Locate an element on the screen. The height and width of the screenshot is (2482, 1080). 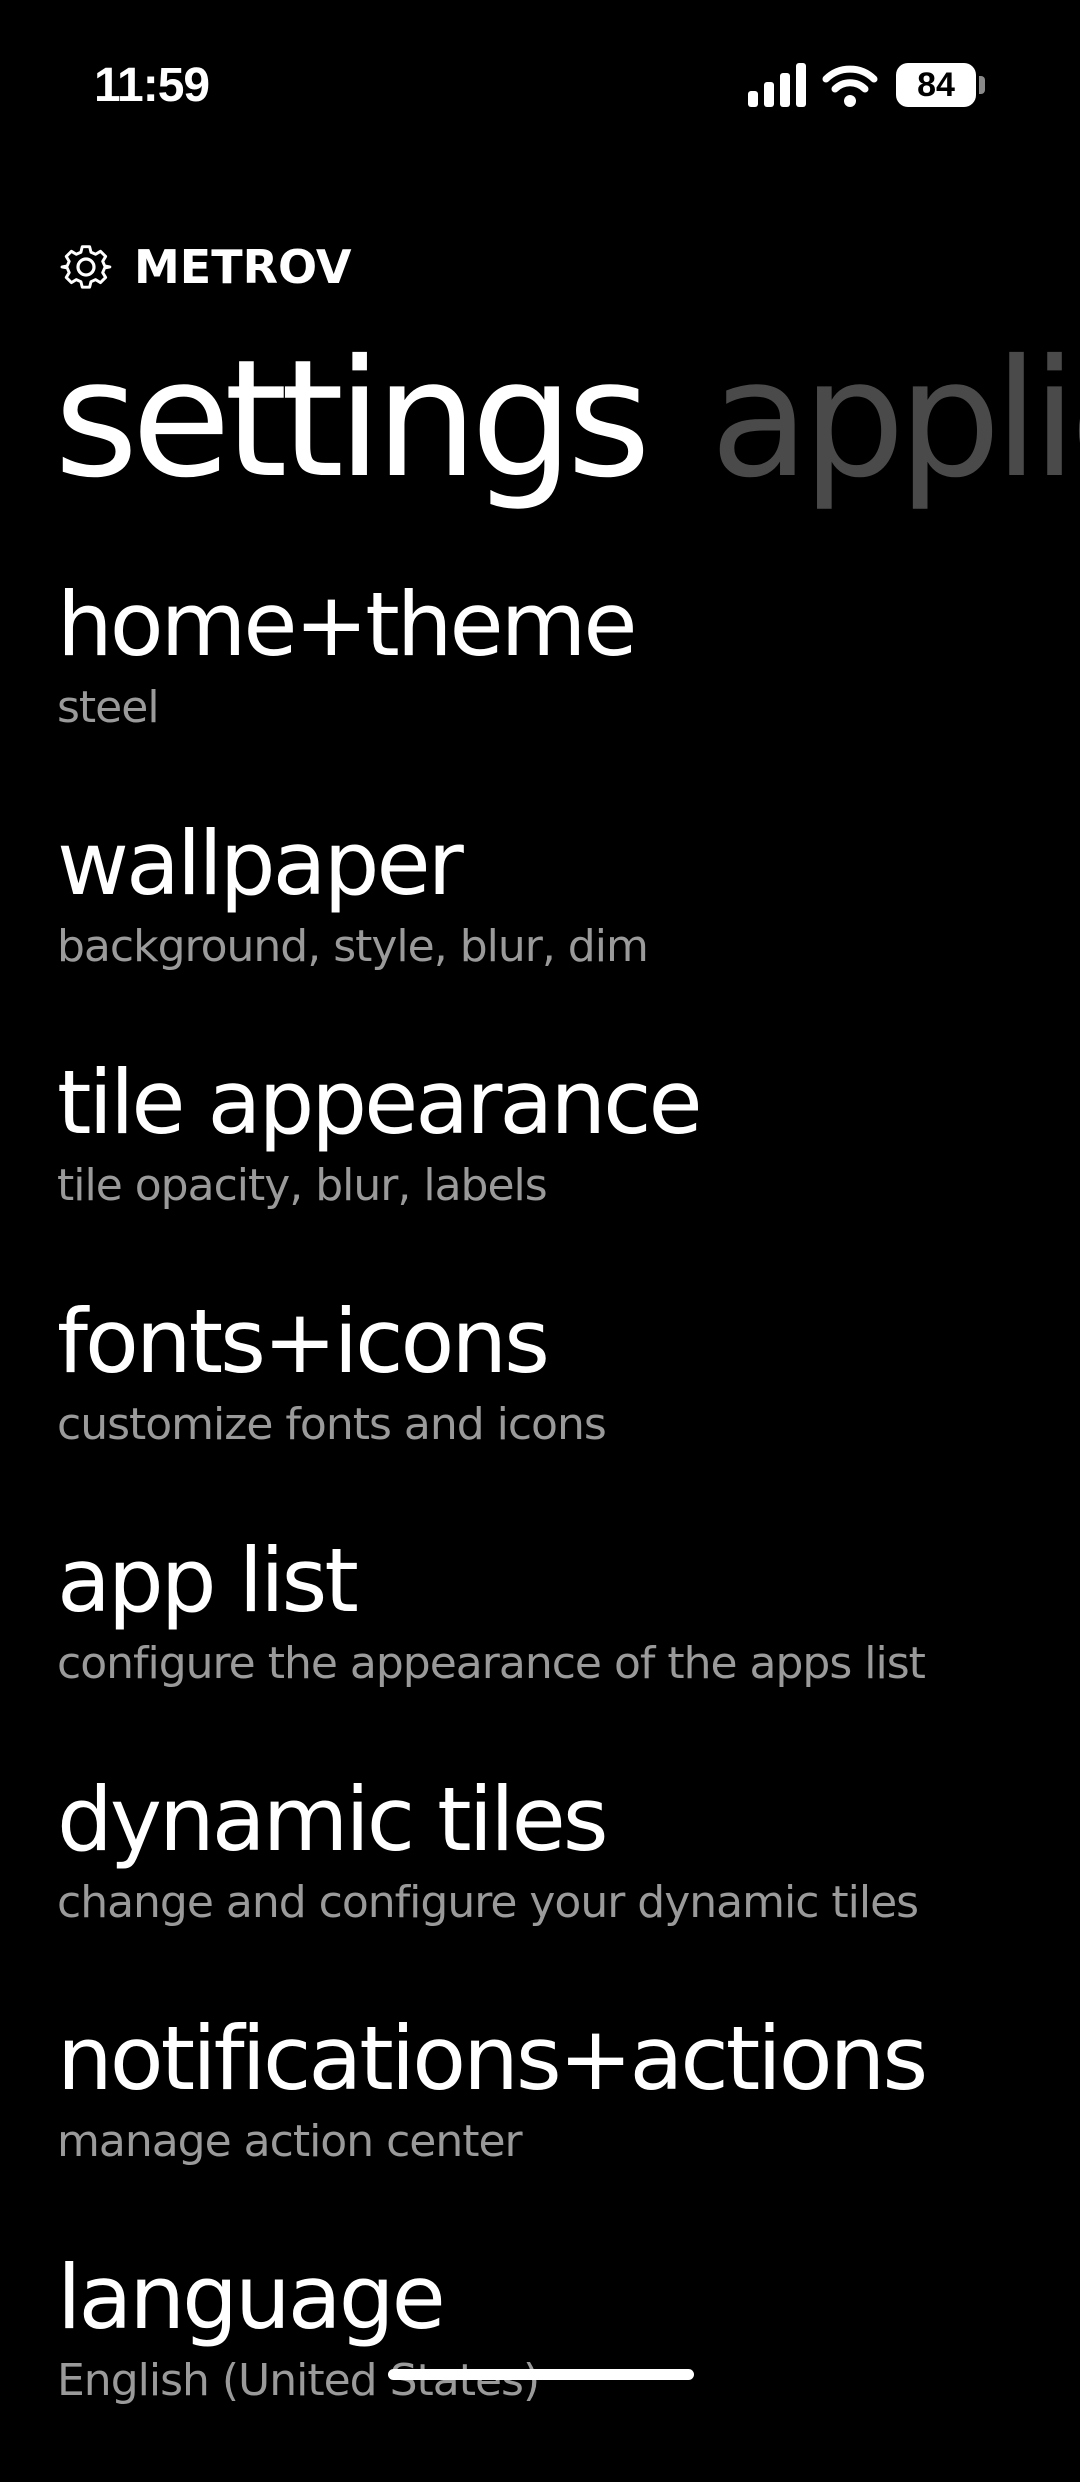
pivot-settings: settings is located at coordinates (352, 420).